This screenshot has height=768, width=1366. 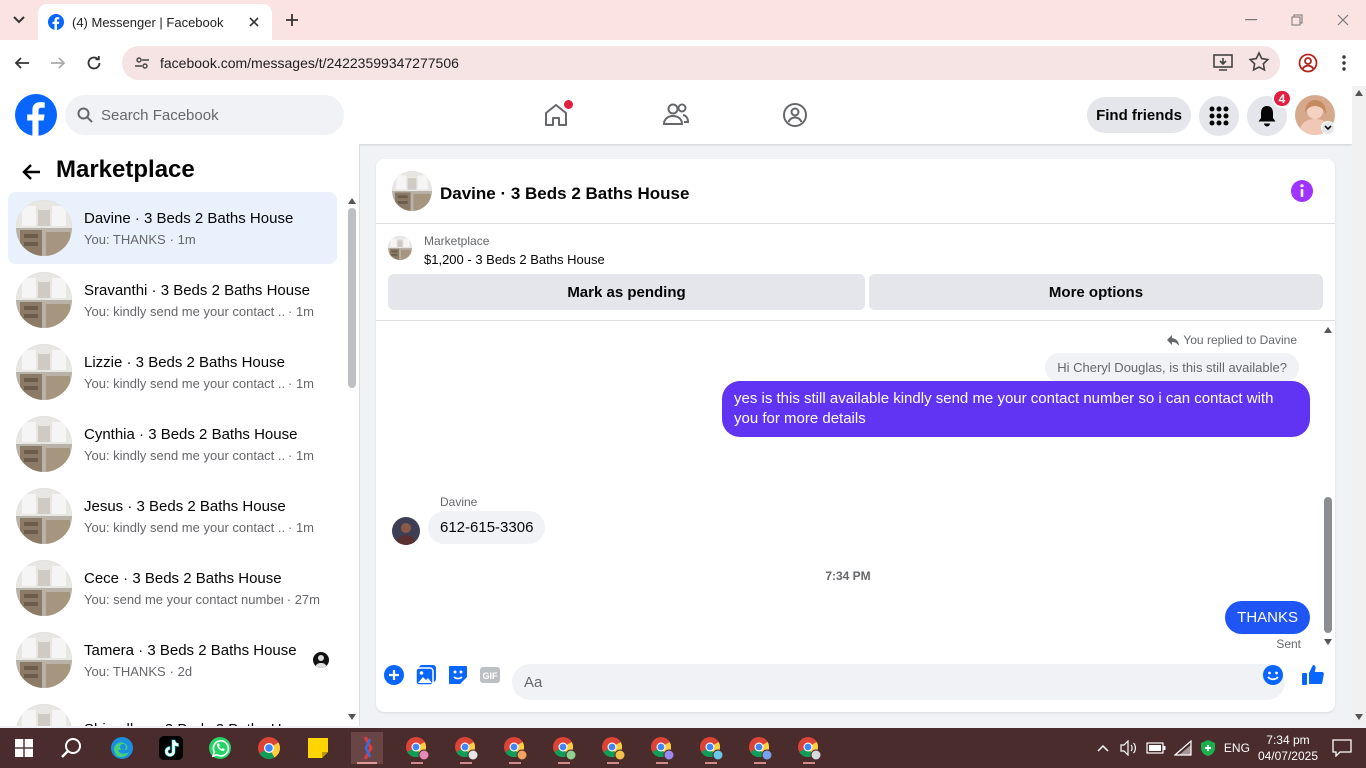 I want to click on emoji-icon, so click(x=1273, y=675).